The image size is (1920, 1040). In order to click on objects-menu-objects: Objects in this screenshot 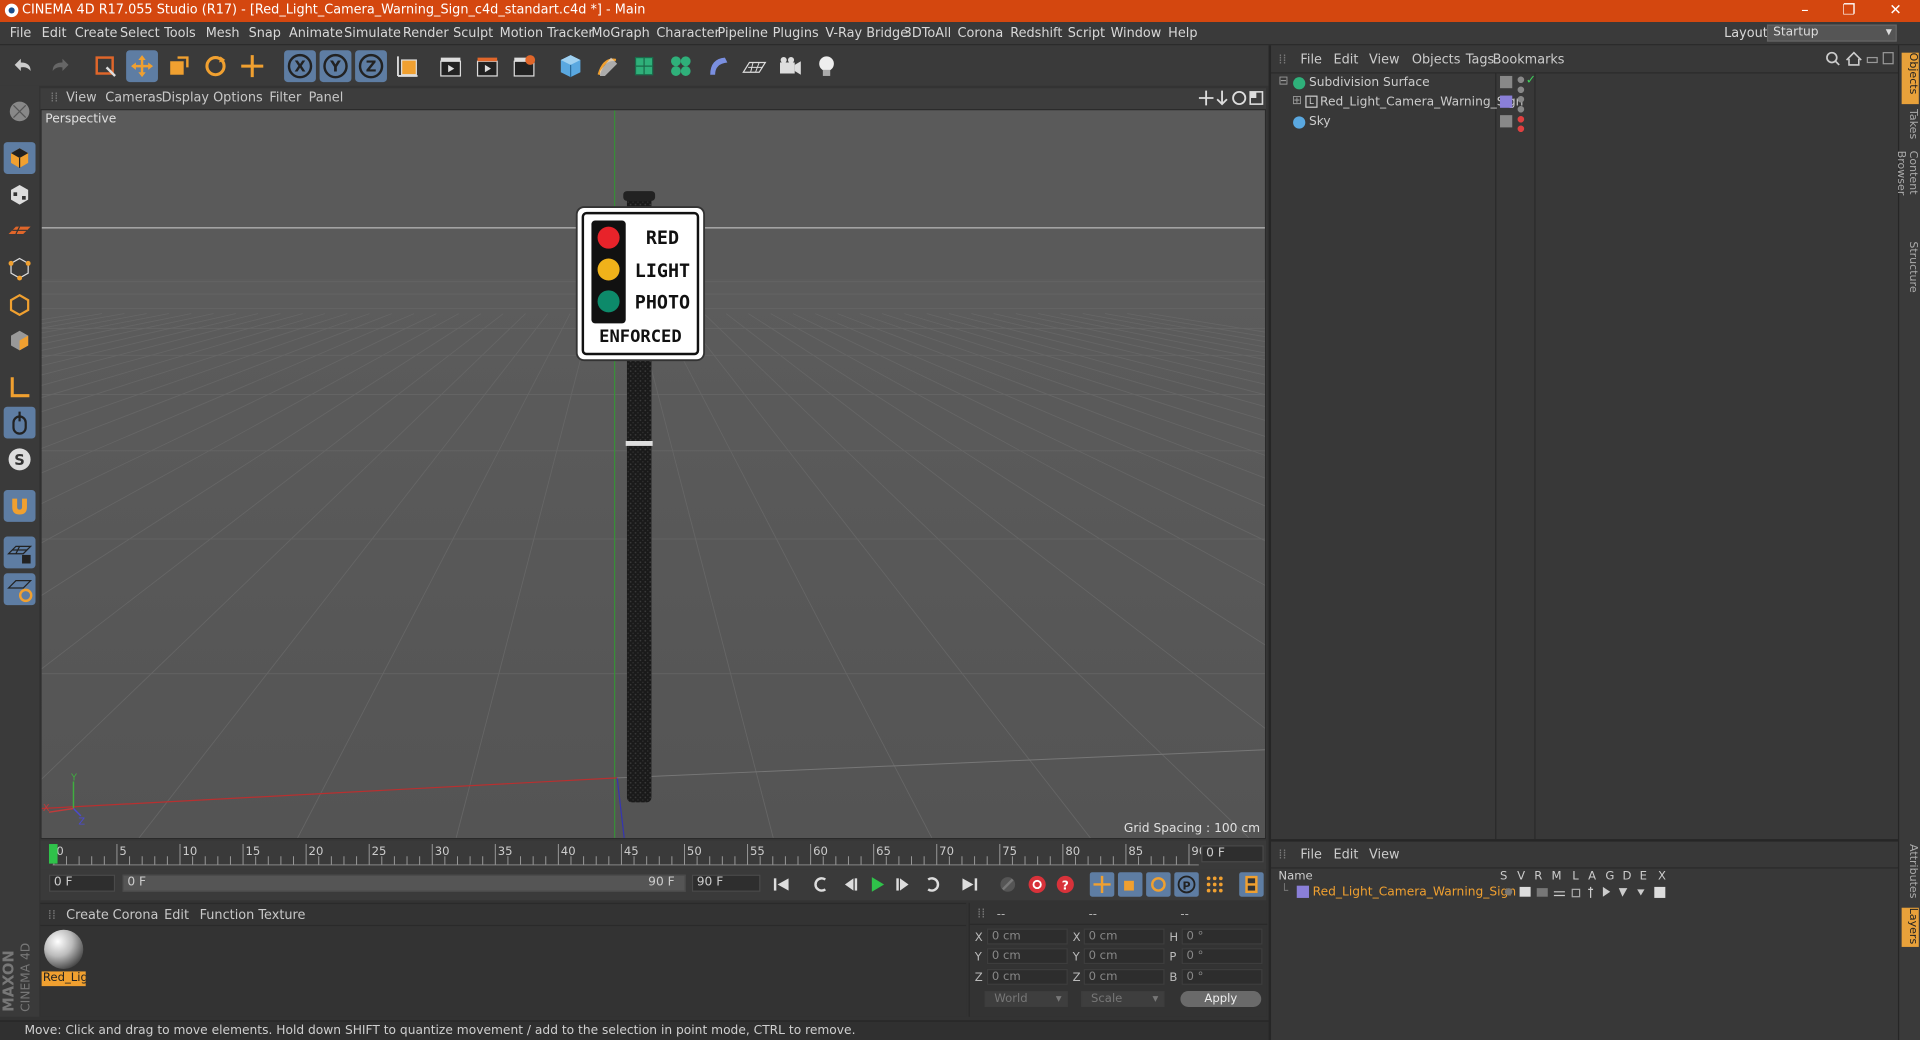, I will do `click(1436, 60)`.